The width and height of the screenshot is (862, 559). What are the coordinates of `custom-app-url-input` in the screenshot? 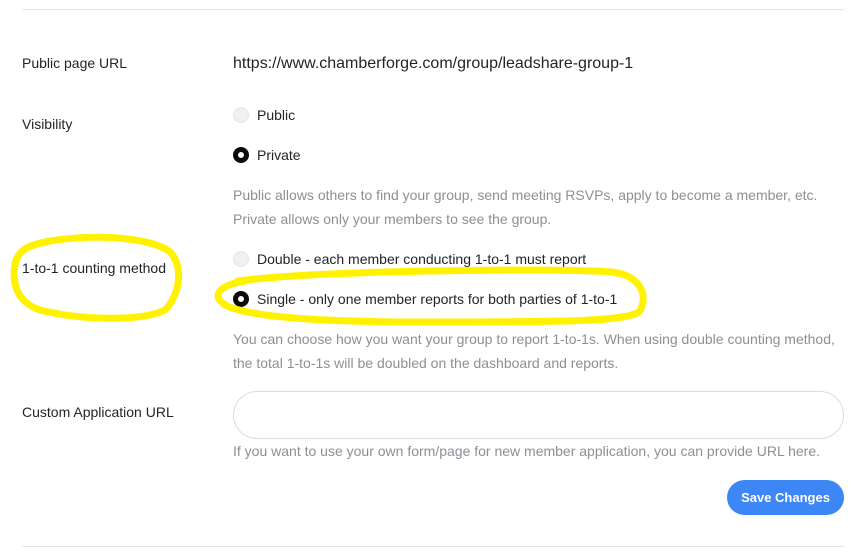 It's located at (538, 415).